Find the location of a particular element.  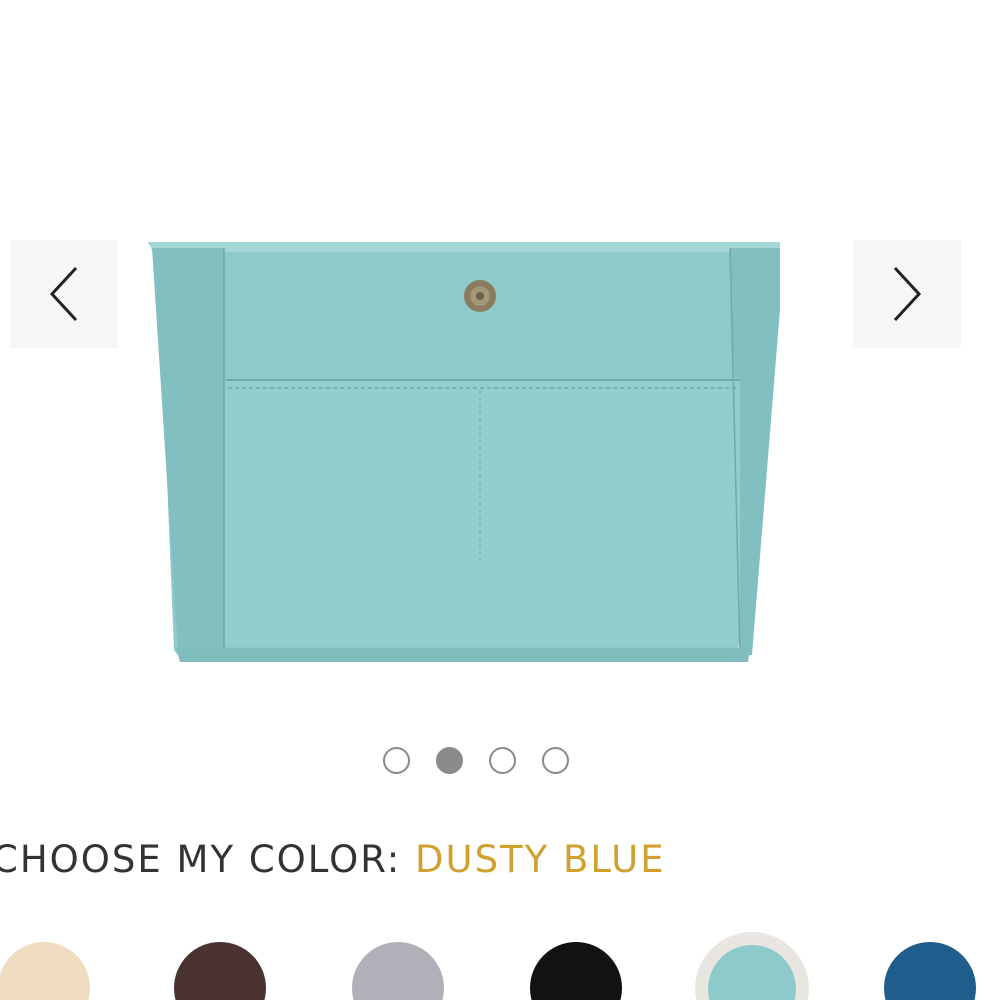

next-image-button is located at coordinates (907, 294).